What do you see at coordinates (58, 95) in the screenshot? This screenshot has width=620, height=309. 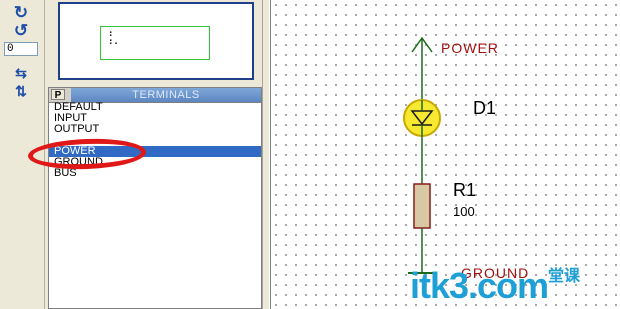 I see `pick-devices-button: P` at bounding box center [58, 95].